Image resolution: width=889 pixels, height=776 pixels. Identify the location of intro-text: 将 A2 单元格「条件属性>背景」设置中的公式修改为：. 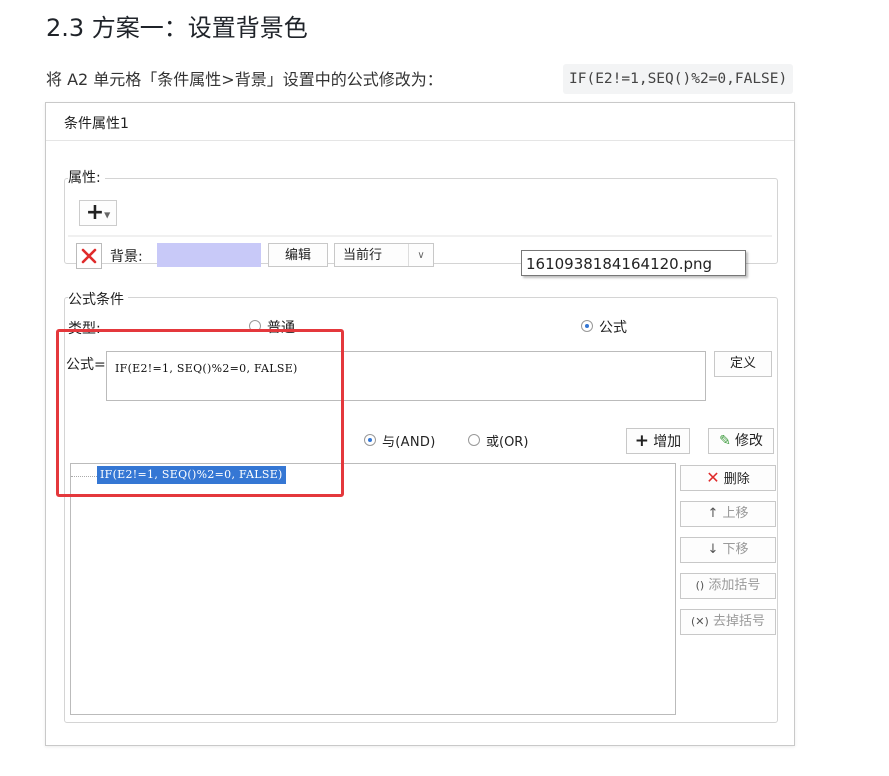
(244, 79).